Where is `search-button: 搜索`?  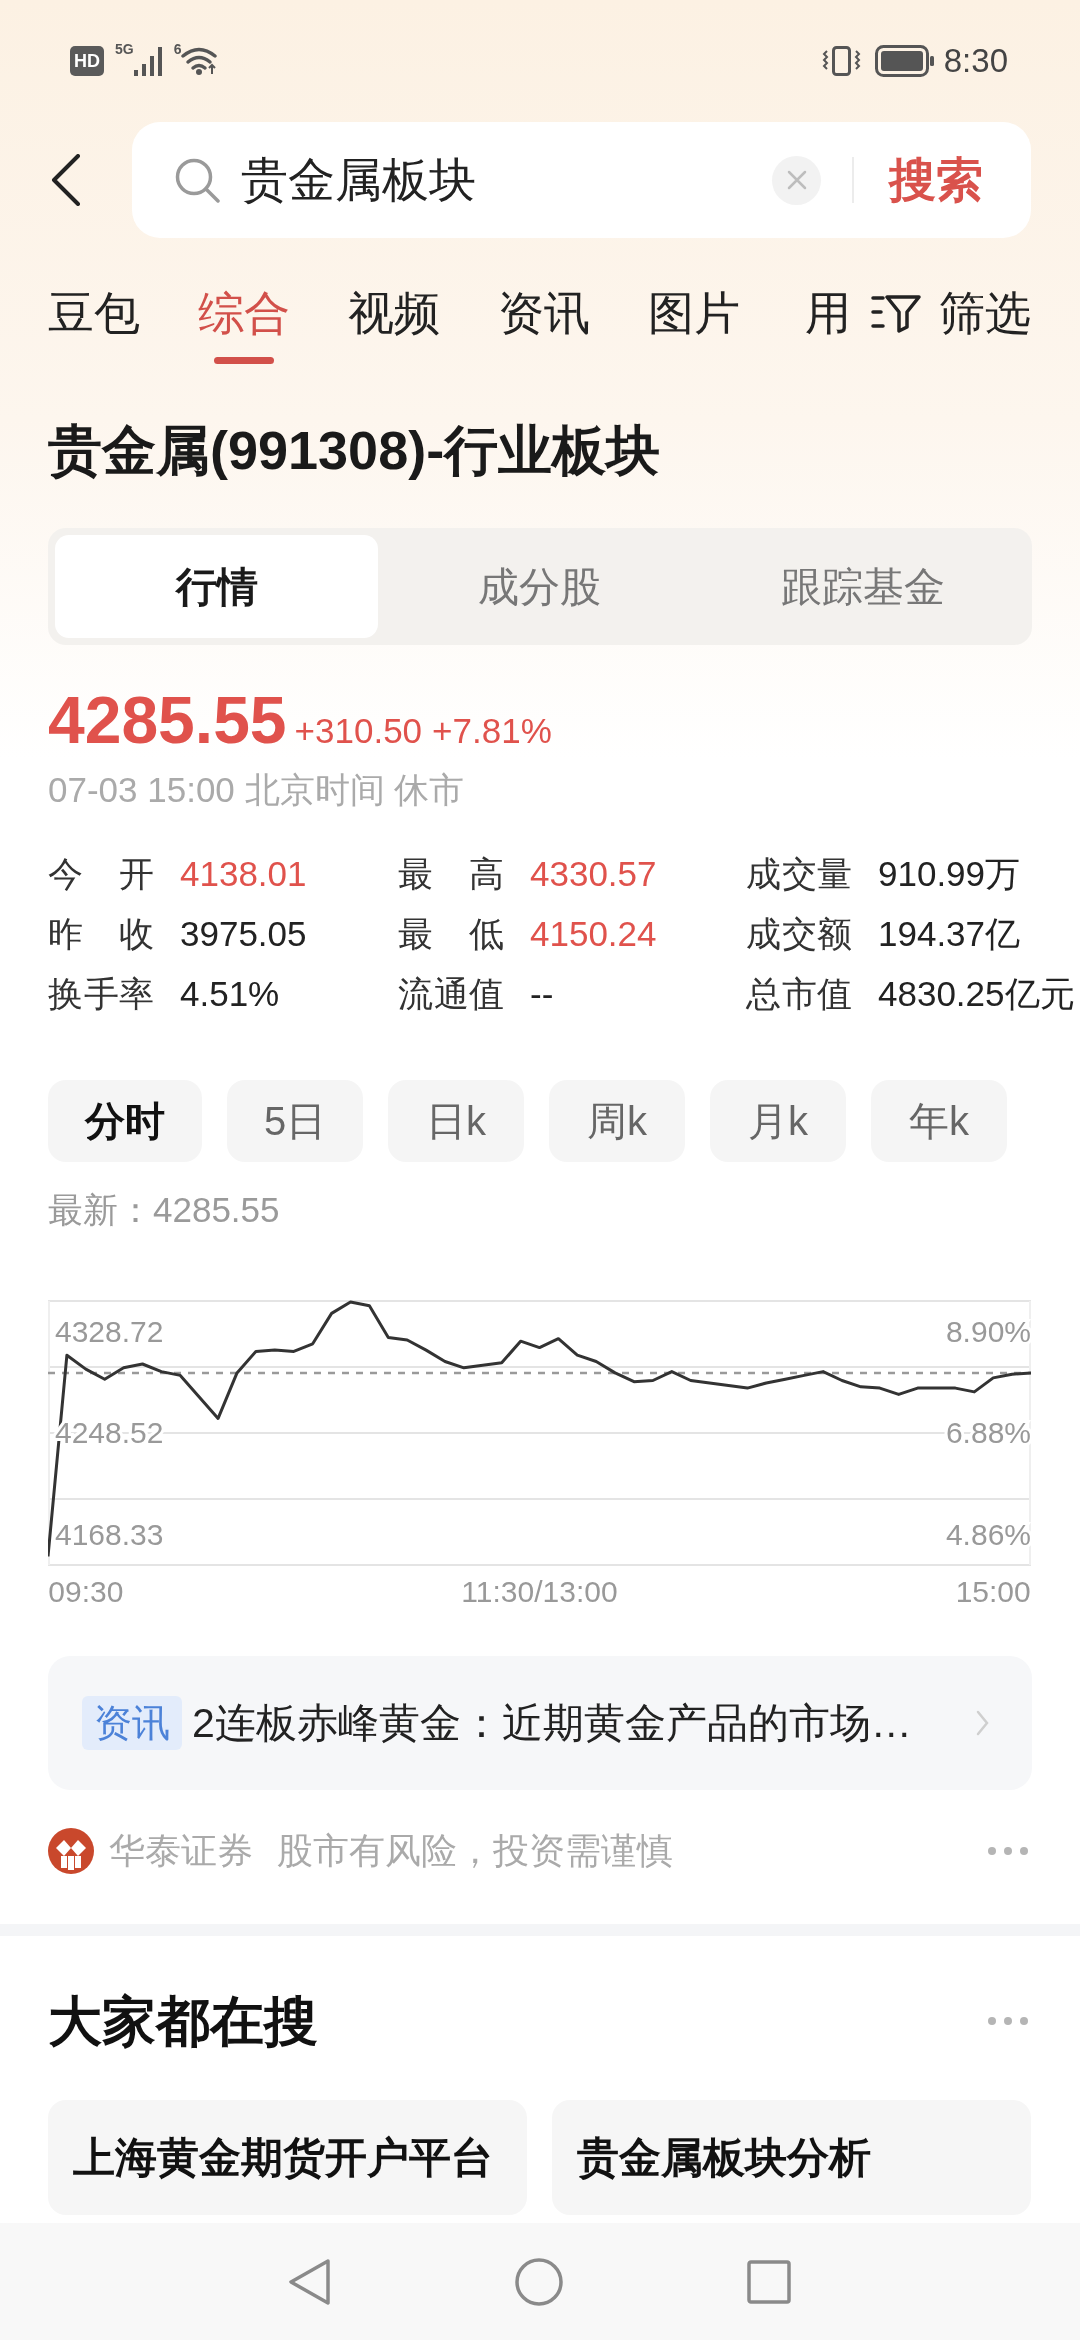
search-button: 搜索 is located at coordinates (936, 180).